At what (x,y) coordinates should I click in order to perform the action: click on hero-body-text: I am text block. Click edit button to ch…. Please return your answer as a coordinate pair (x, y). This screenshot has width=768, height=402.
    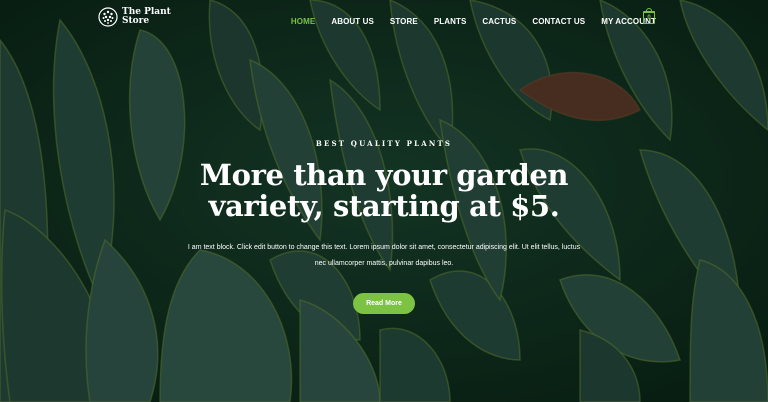
    Looking at the image, I should click on (384, 255).